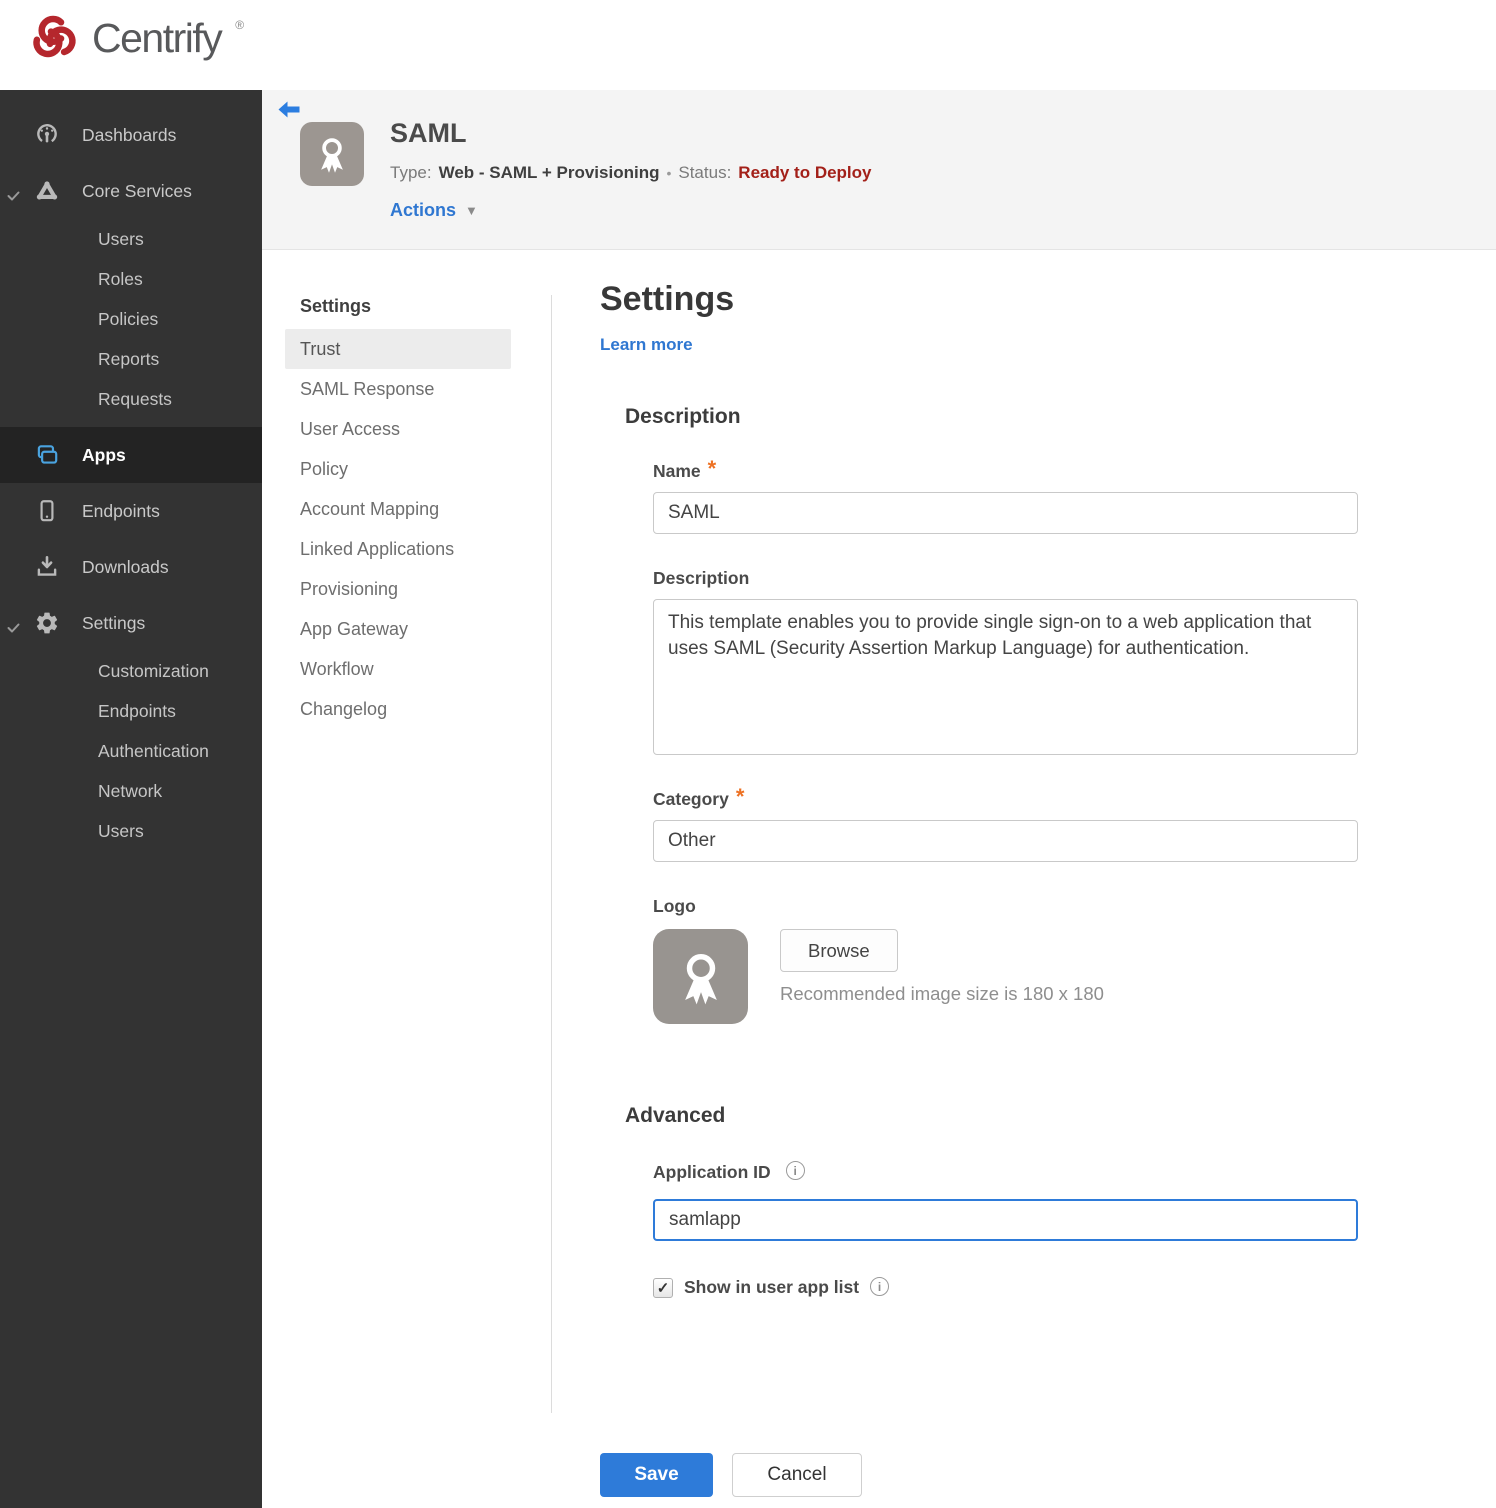  Describe the element at coordinates (121, 510) in the screenshot. I see `sidebar-item-label: Endpoints` at that location.